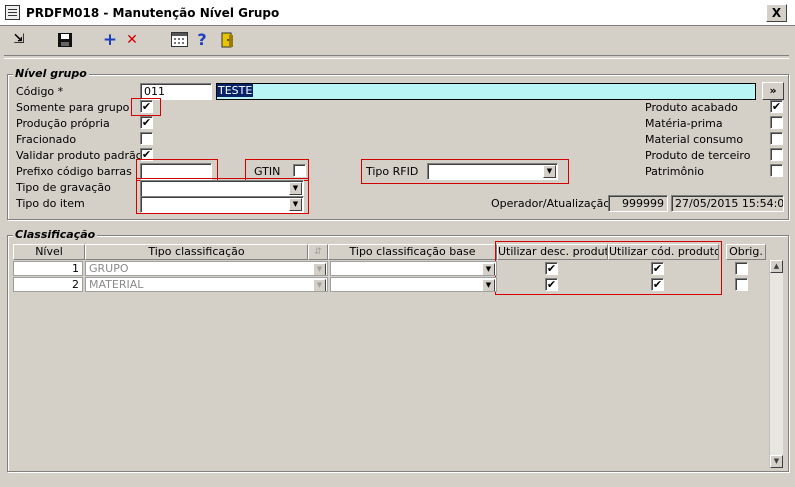 This screenshot has height=487, width=795. I want to click on row-nivel: 2, so click(48, 284).